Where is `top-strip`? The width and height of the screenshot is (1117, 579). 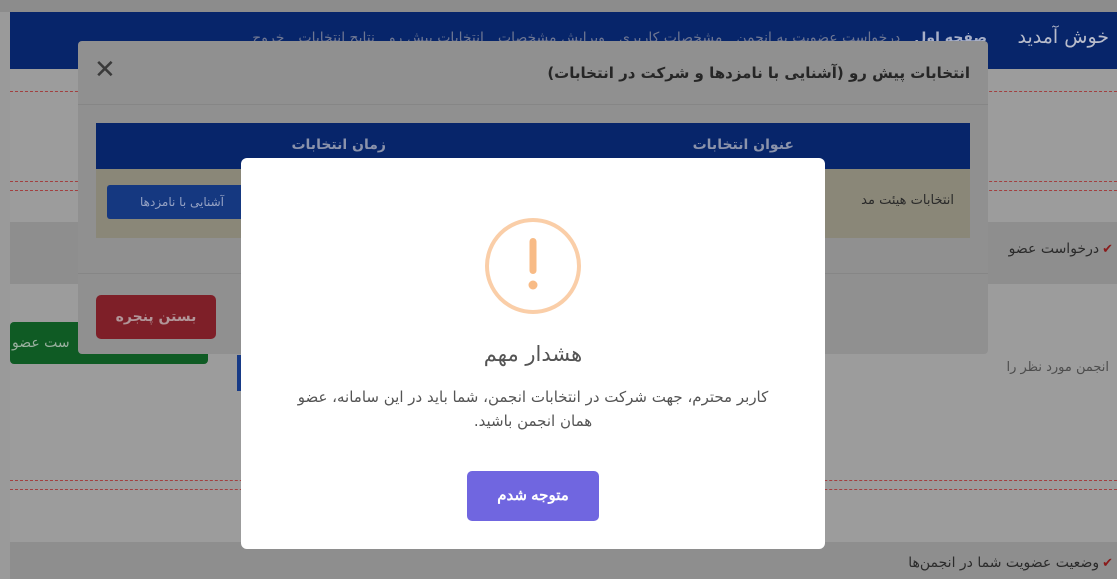 top-strip is located at coordinates (558, 6).